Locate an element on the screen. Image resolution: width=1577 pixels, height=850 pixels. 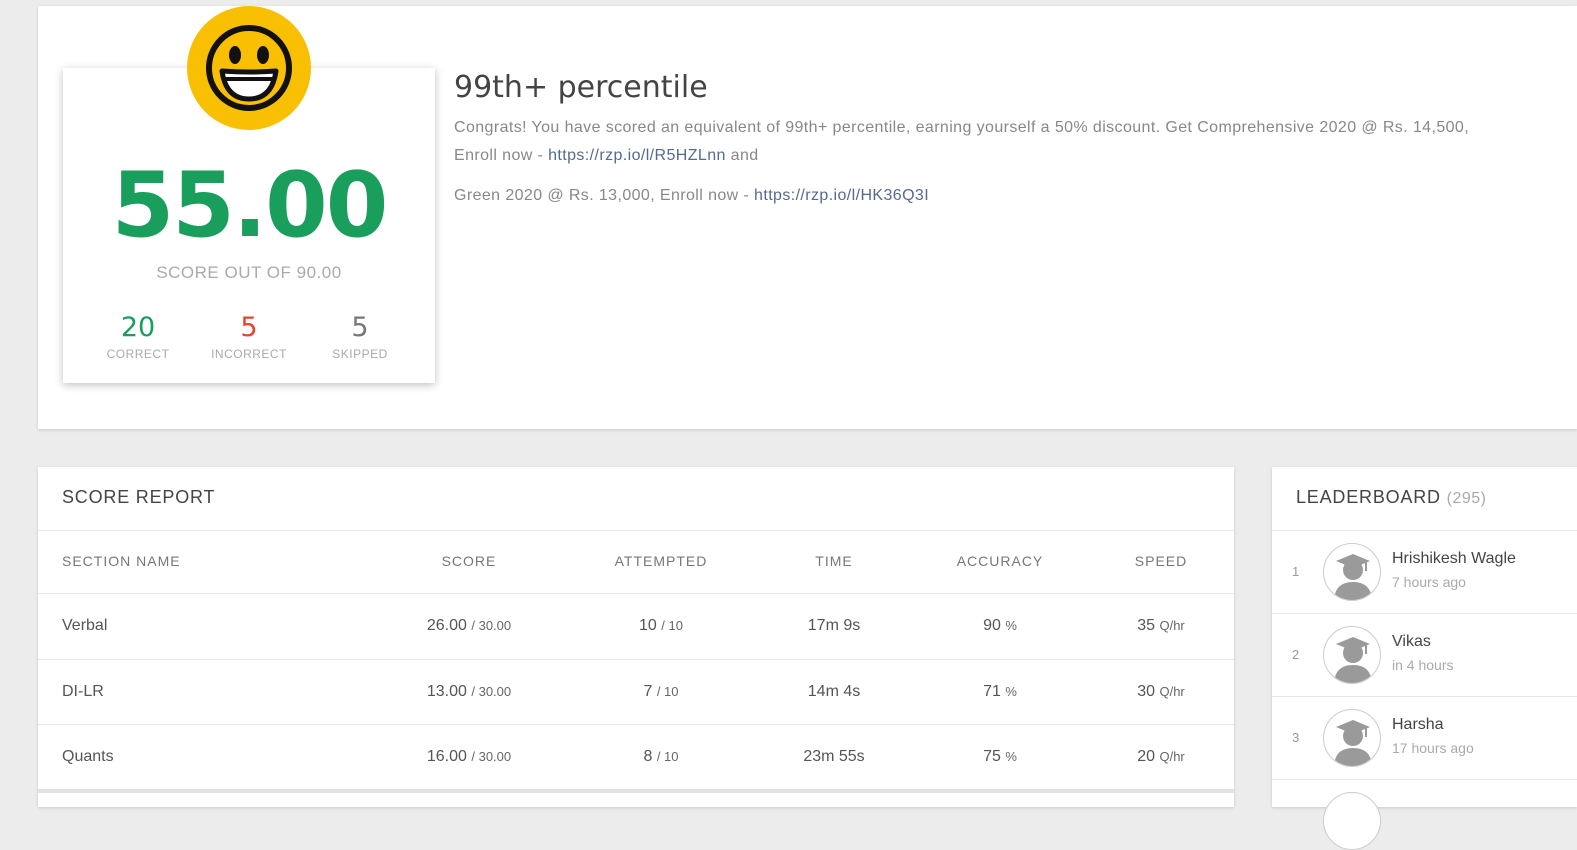
leaderboard-title: LEADERBOARD (295) is located at coordinates (1391, 497).